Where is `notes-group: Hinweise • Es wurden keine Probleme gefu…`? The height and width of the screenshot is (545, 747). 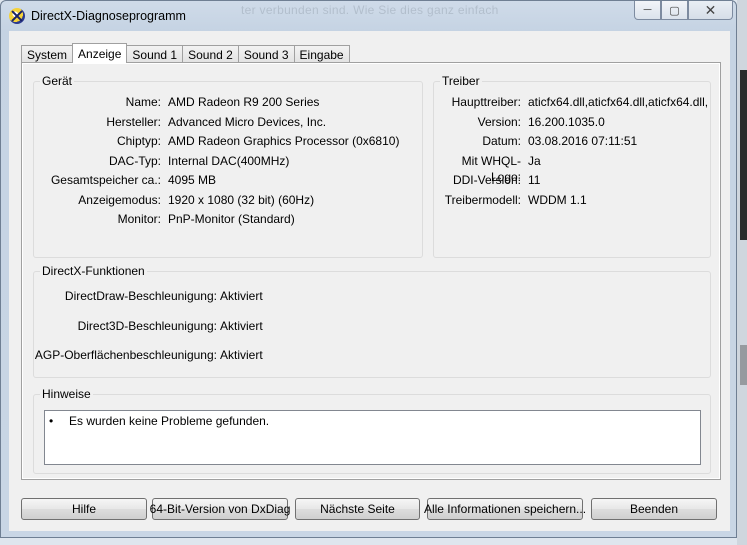 notes-group: Hinweise • Es wurden keine Probleme gefu… is located at coordinates (372, 430).